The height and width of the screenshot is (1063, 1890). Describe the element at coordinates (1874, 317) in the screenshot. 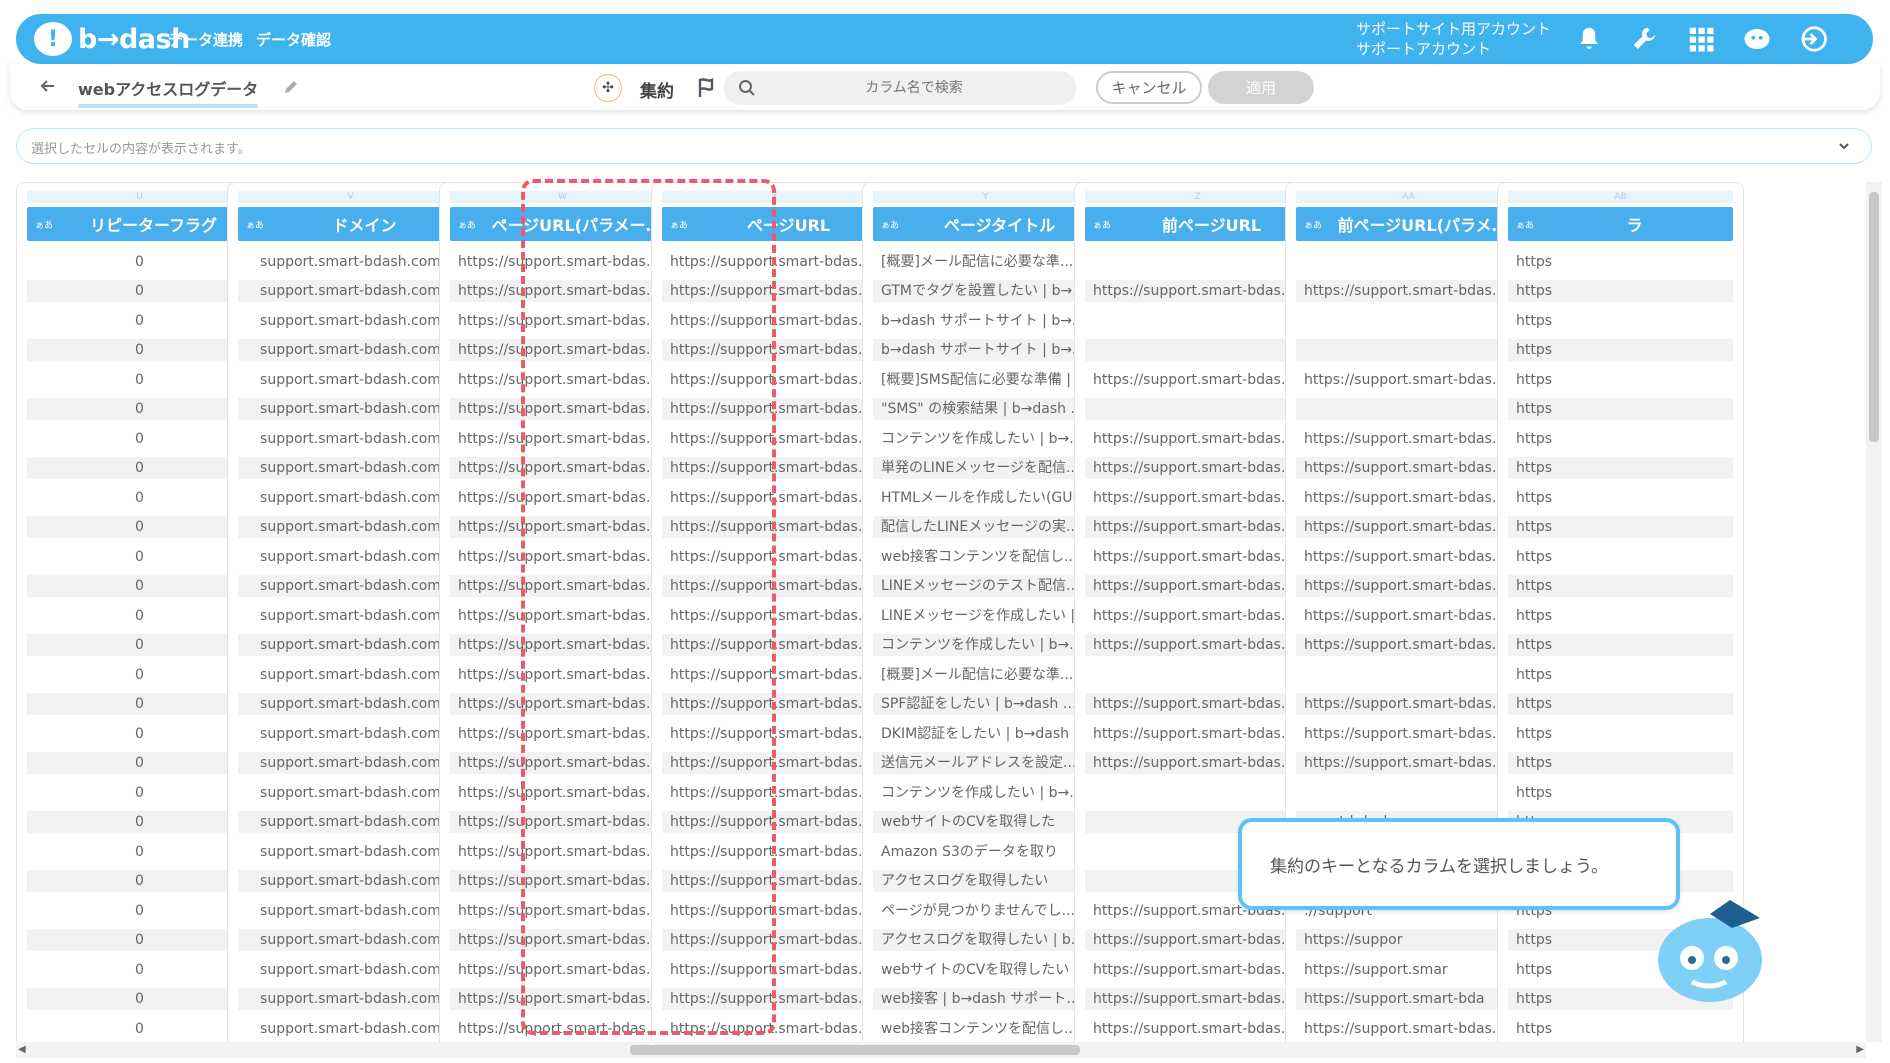

I see `vertical-scroll-thumb` at that location.